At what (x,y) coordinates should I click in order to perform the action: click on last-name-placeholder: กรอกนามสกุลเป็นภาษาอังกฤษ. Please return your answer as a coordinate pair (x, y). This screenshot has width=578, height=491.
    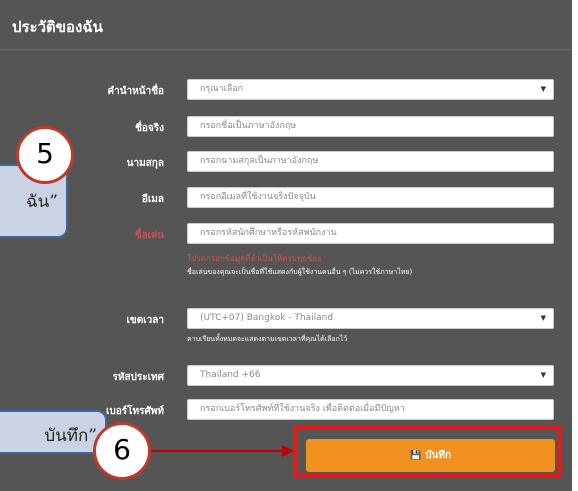
    Looking at the image, I should click on (259, 161).